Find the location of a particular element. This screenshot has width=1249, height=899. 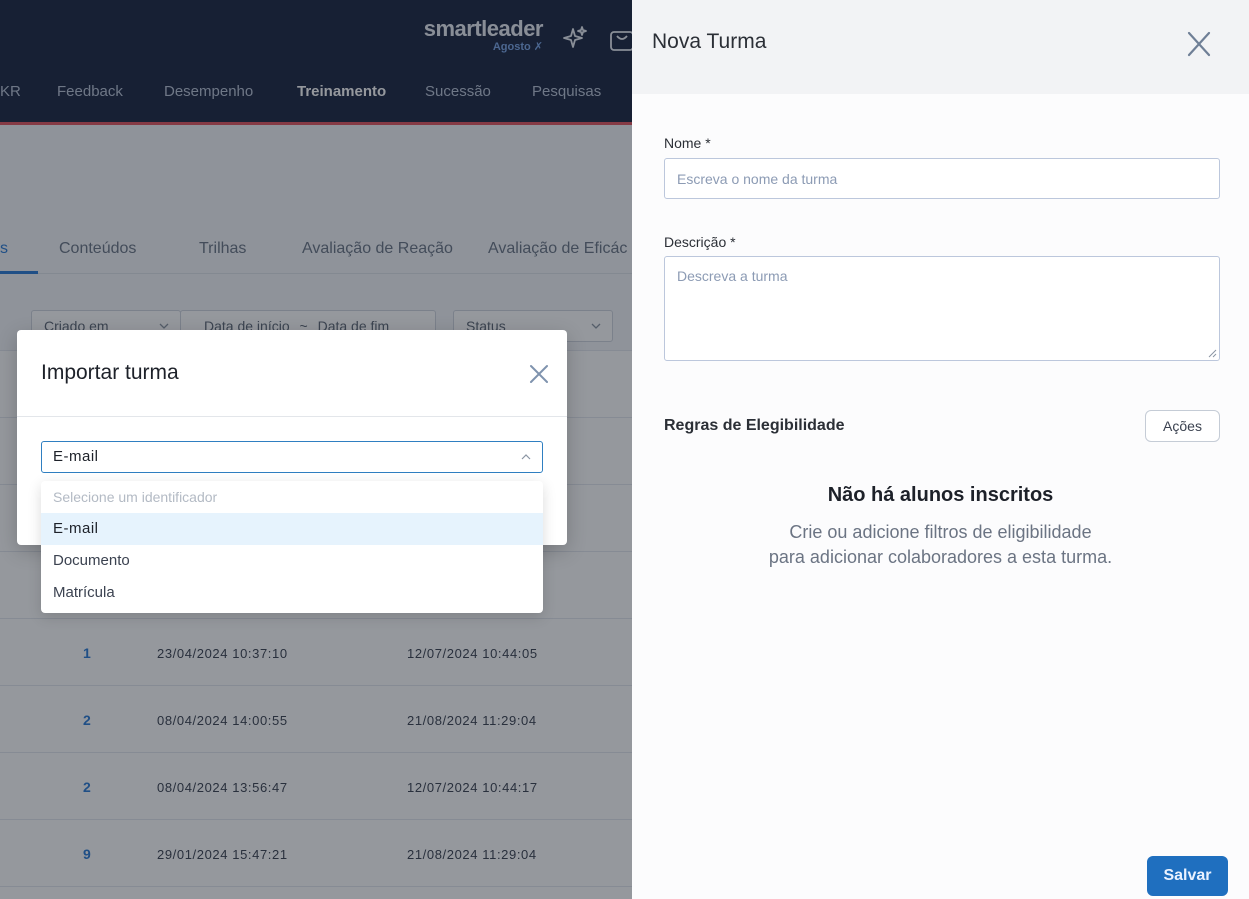

drawer-header: Nova Turma is located at coordinates (940, 47).